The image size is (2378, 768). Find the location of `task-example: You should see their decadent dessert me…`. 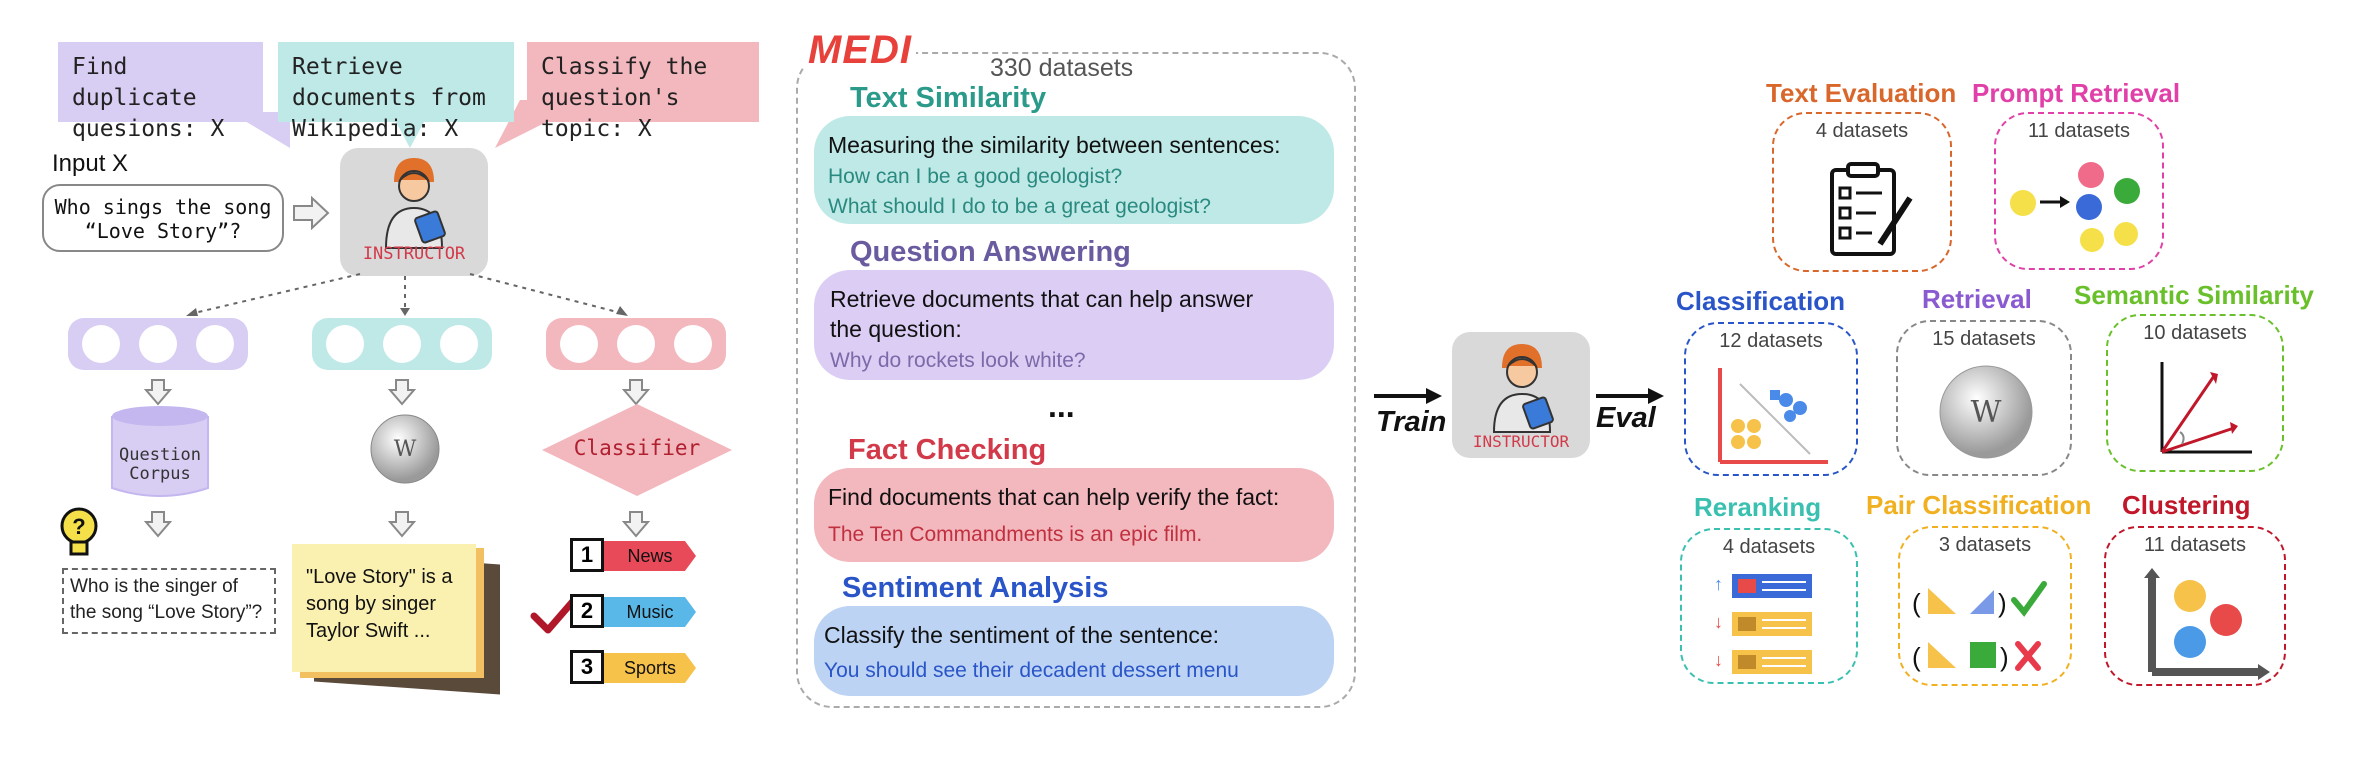

task-example: You should see their decadent dessert me… is located at coordinates (1031, 670).